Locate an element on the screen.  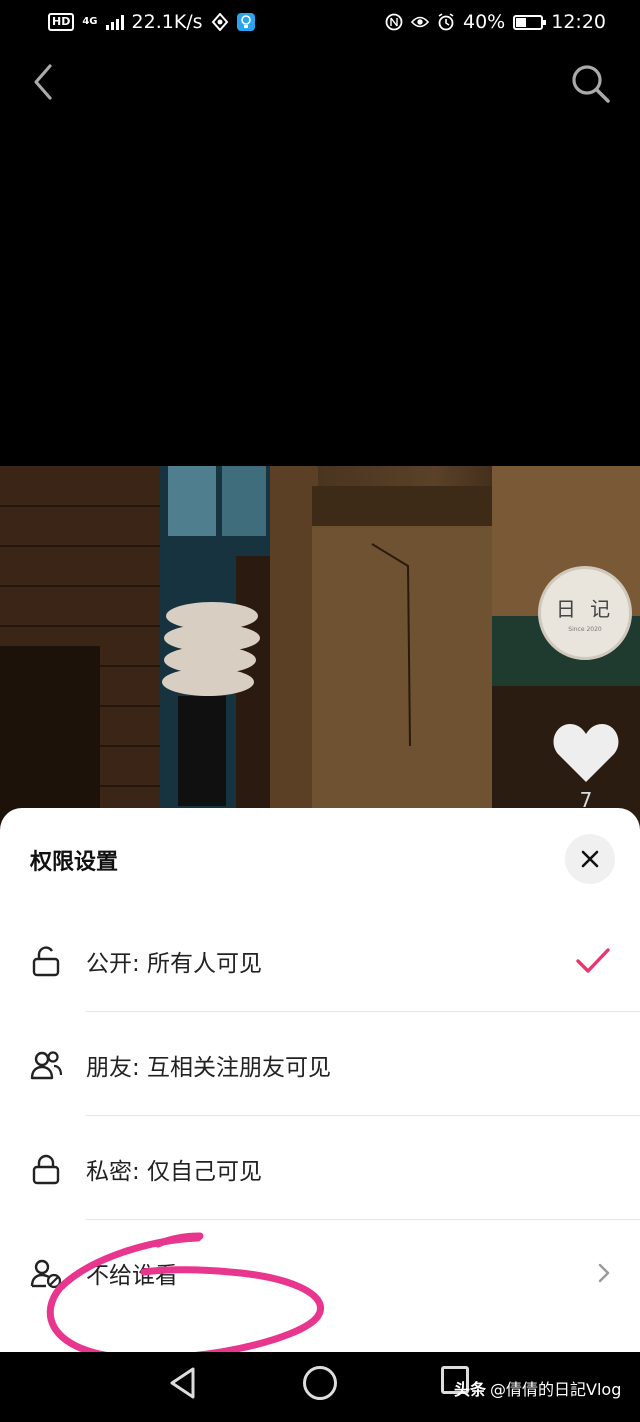
chevron-left-icon is located at coordinates (43, 82).